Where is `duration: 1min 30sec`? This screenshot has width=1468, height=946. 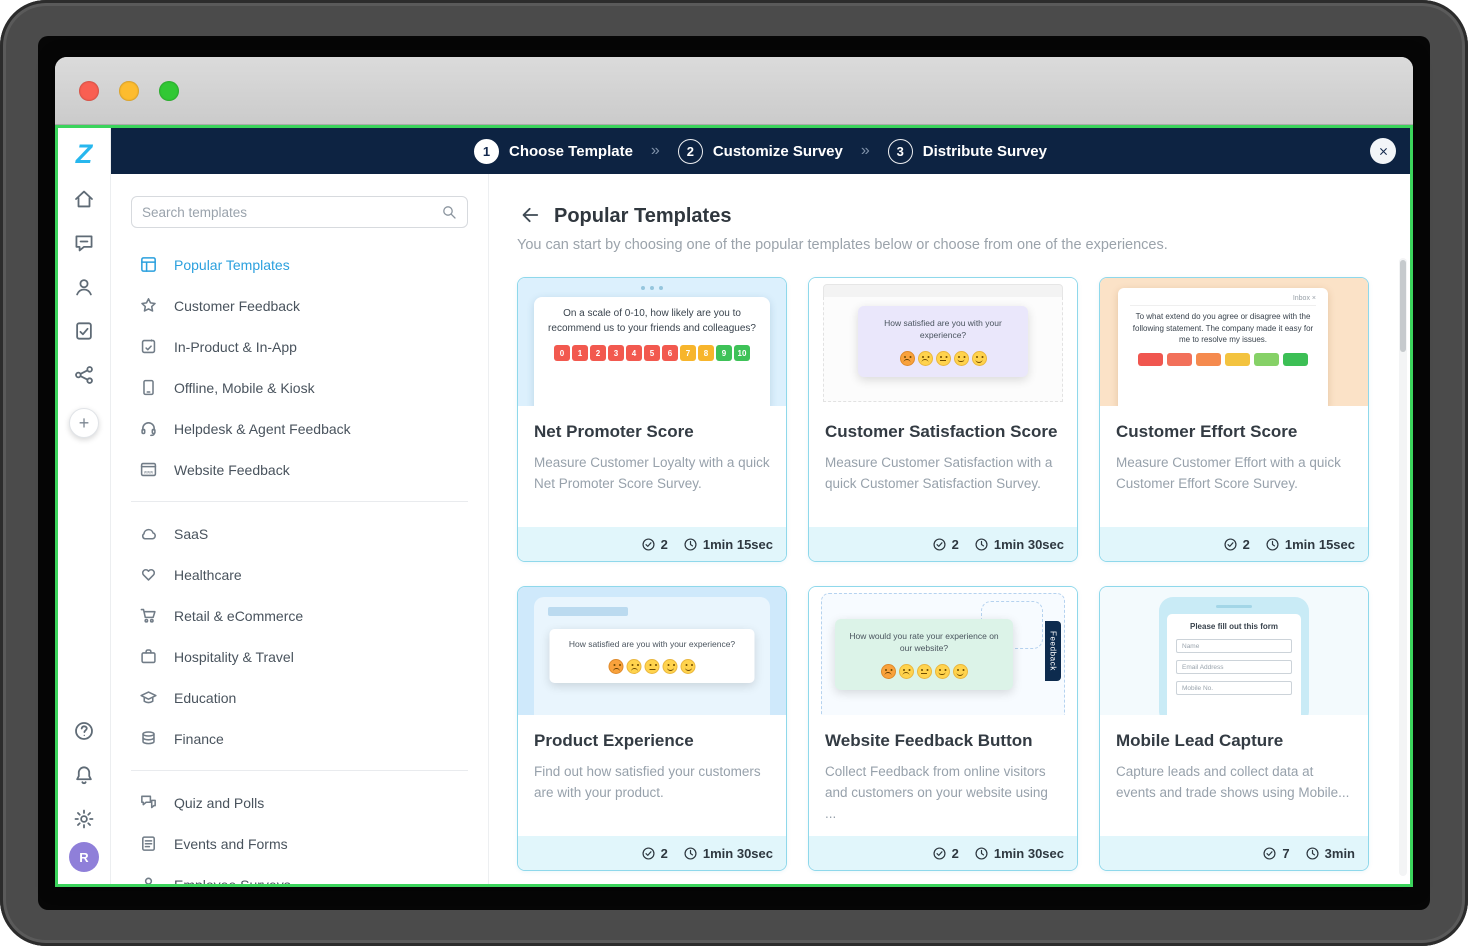 duration: 1min 30sec is located at coordinates (728, 853).